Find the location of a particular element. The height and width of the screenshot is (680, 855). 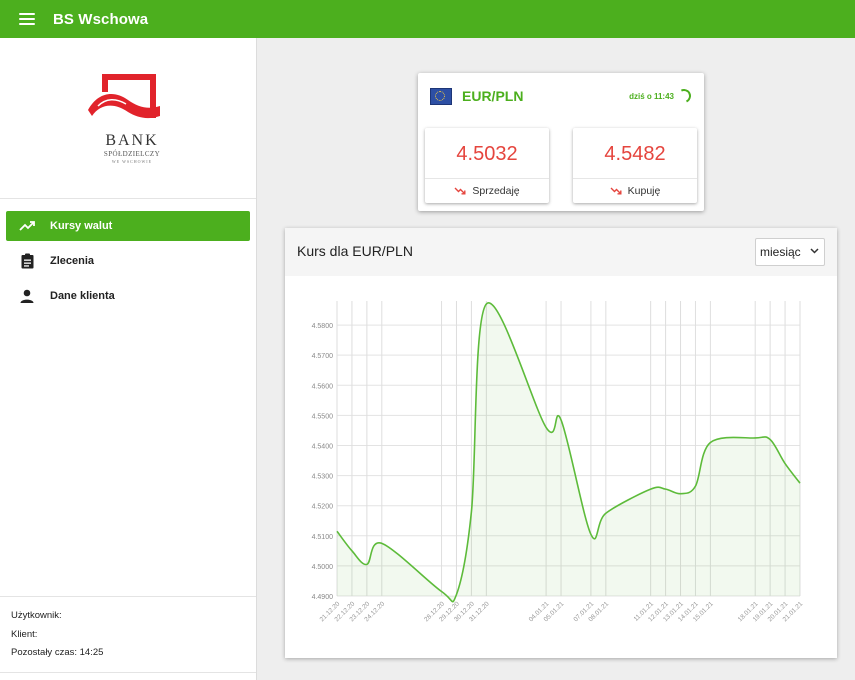

sell-rate-value: 4.5032 is located at coordinates (487, 153).